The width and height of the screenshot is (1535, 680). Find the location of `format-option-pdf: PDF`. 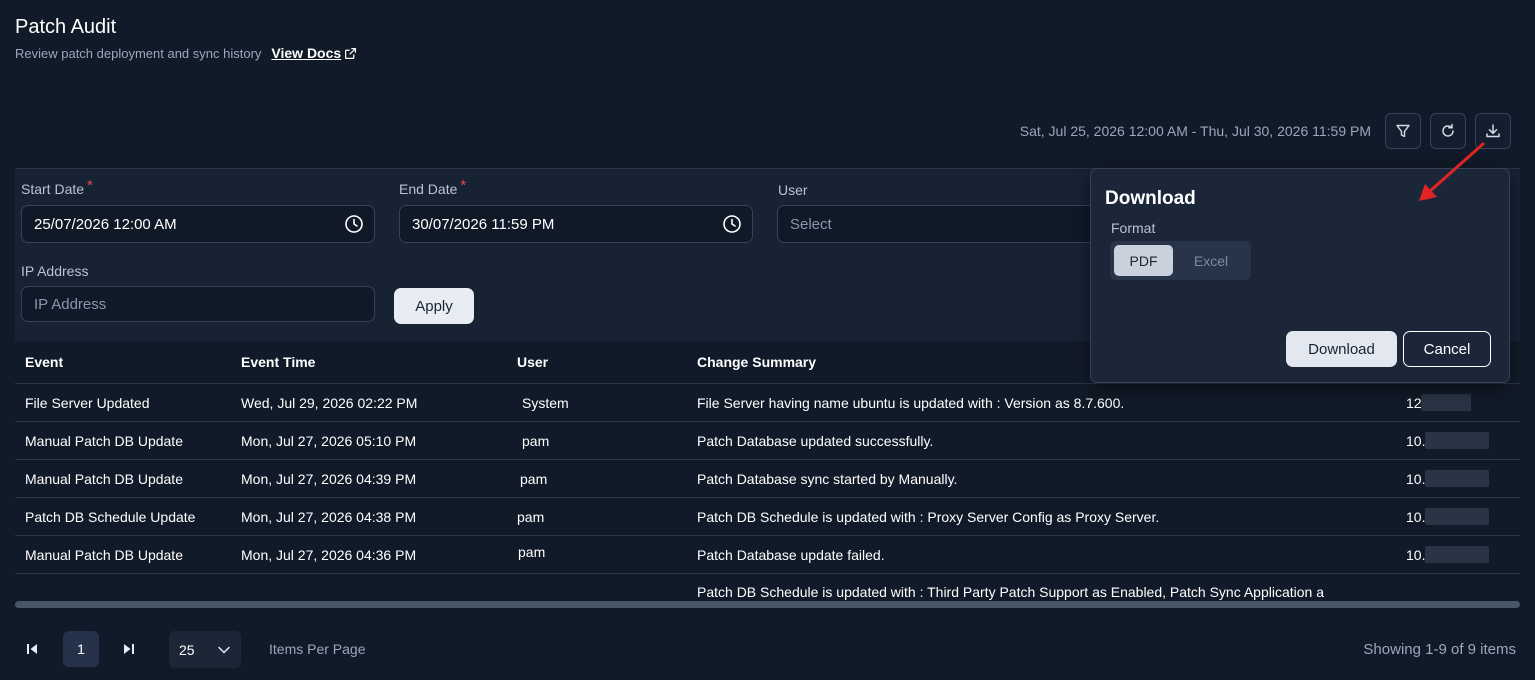

format-option-pdf: PDF is located at coordinates (1143, 260).